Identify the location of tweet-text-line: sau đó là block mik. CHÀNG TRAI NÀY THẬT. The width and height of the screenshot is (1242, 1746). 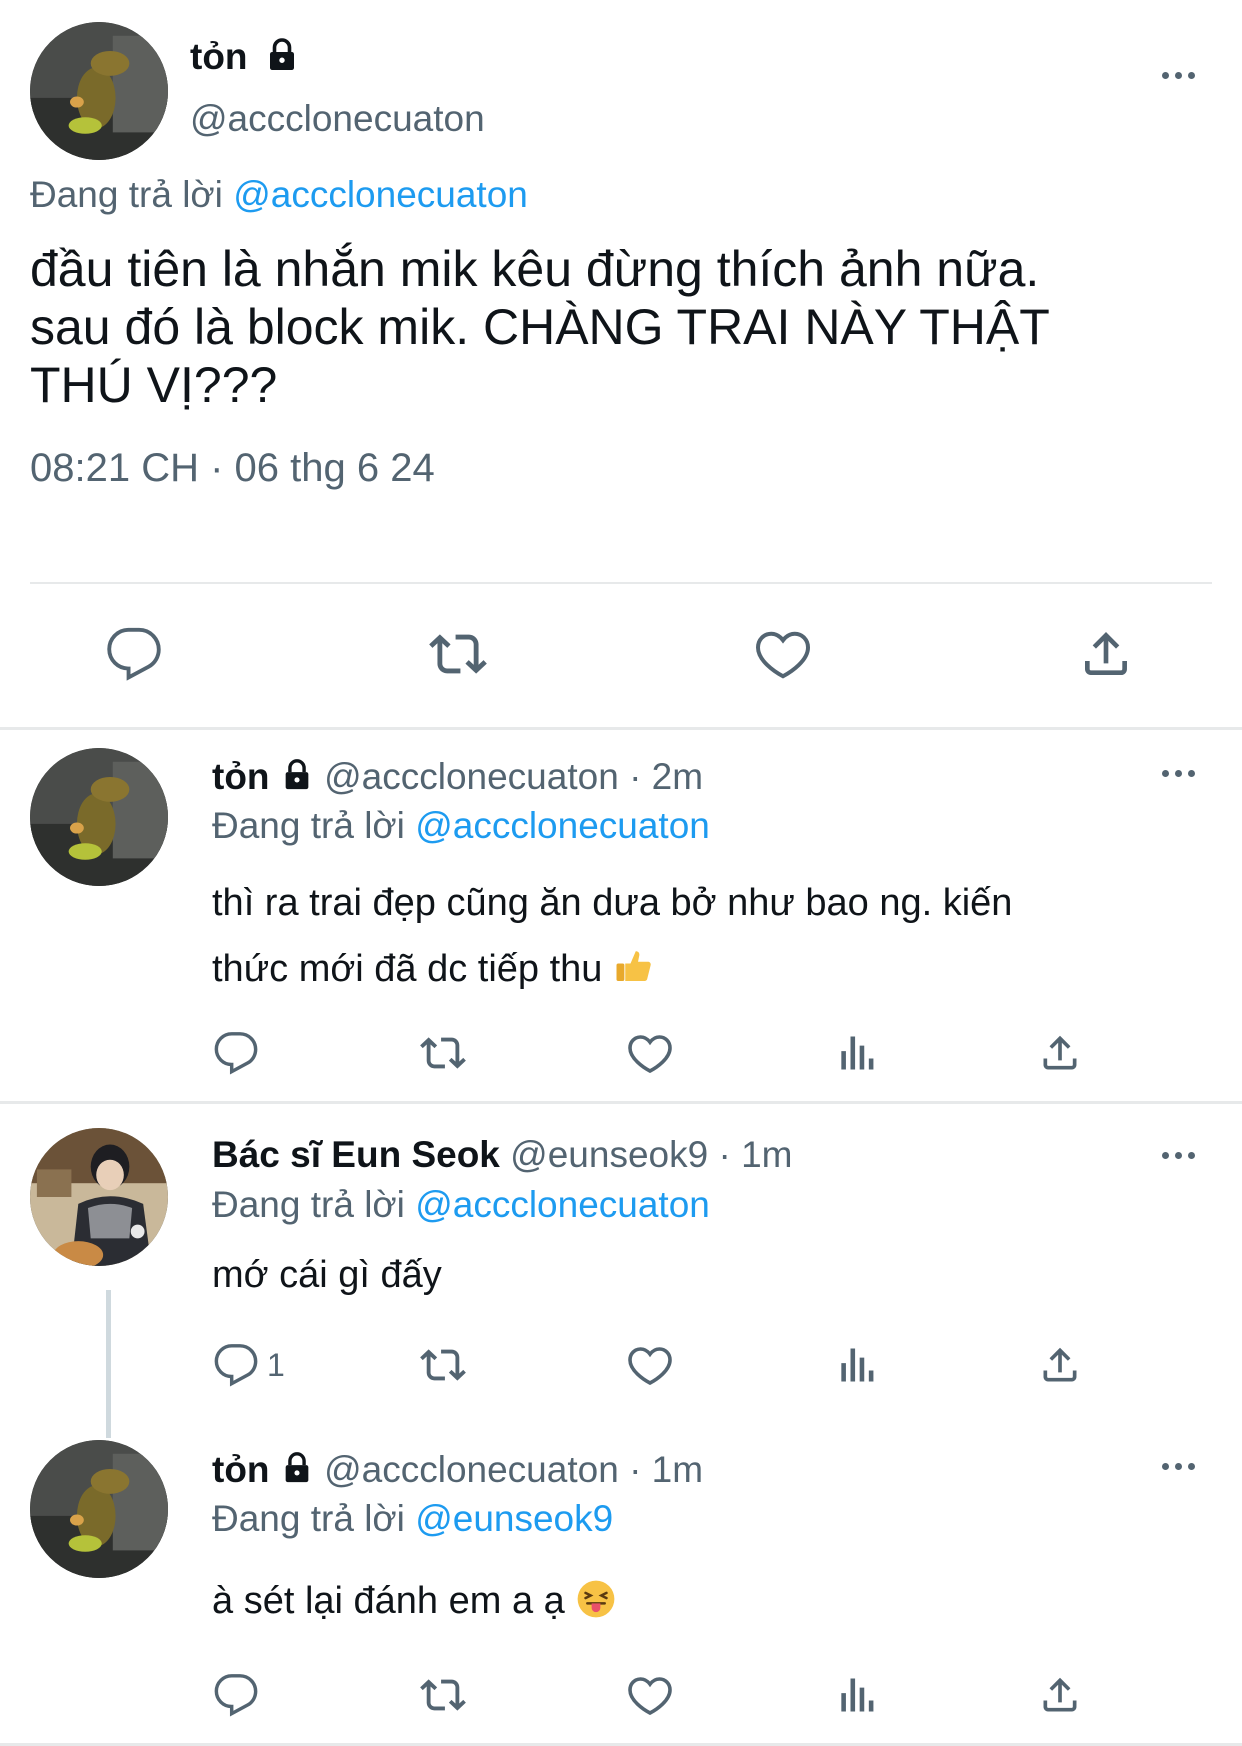
(540, 327).